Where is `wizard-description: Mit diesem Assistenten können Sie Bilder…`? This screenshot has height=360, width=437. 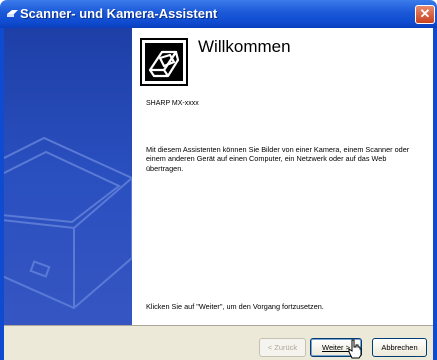 wizard-description: Mit diesem Assistenten können Sie Bilder… is located at coordinates (278, 159).